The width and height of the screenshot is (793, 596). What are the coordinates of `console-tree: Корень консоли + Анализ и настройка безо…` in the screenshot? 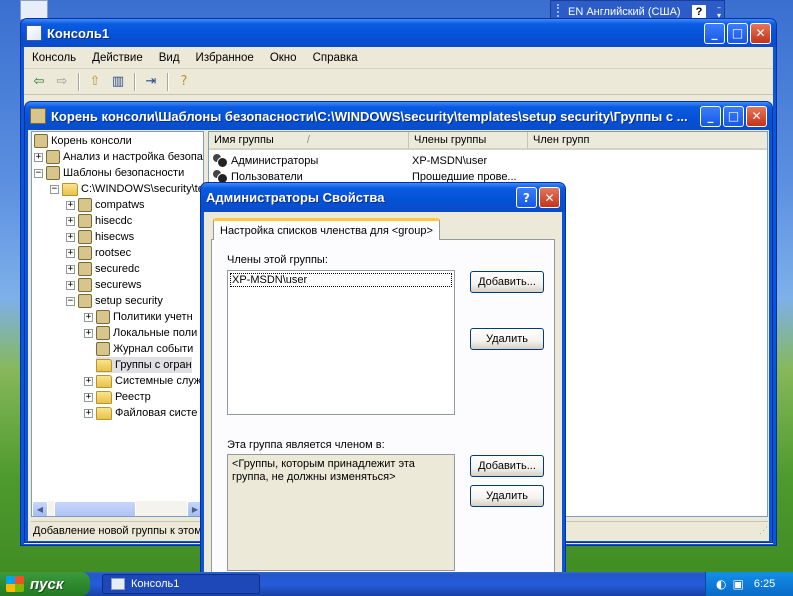 It's located at (117, 324).